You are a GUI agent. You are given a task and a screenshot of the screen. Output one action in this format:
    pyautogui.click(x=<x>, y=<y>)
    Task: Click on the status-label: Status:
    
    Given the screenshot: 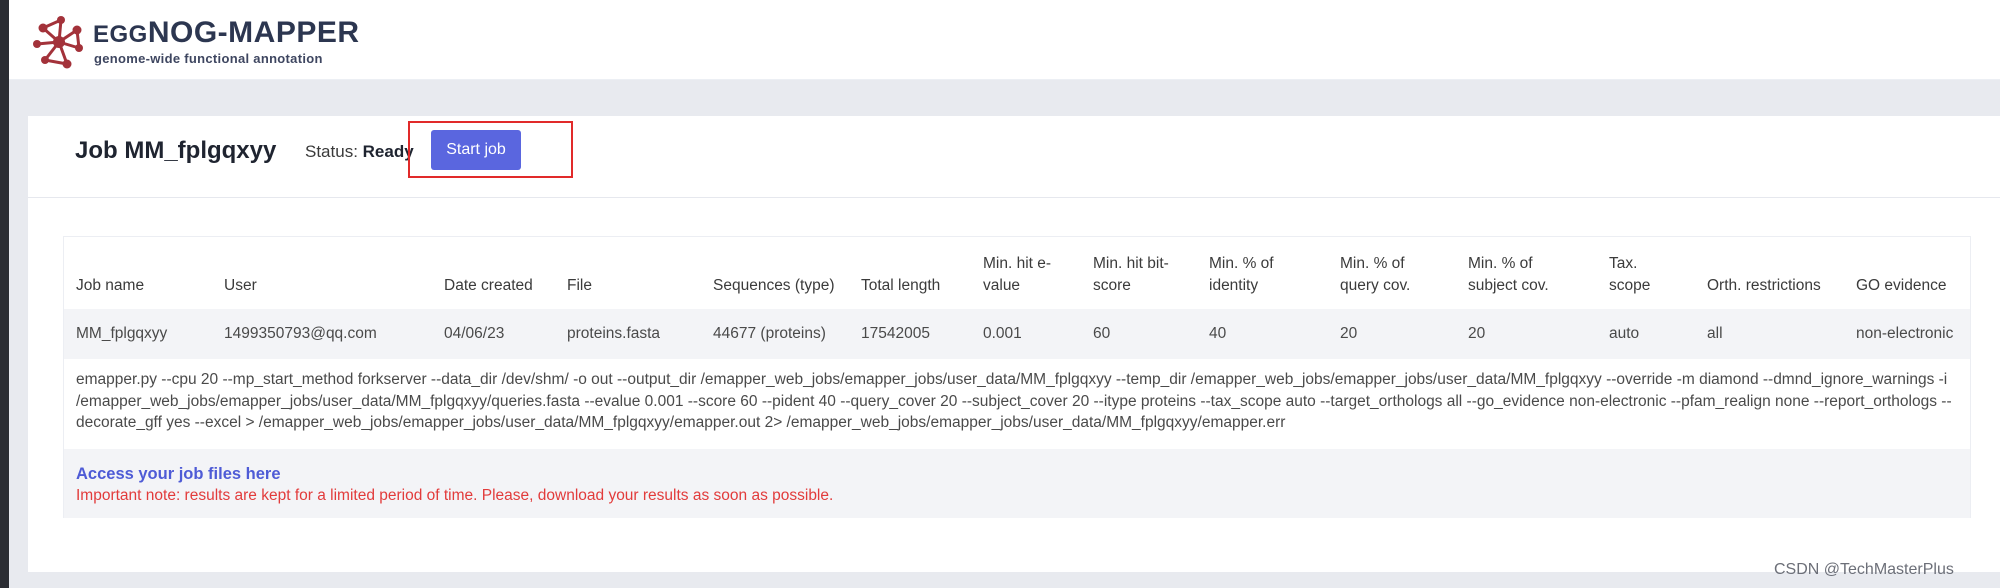 What is the action you would take?
    pyautogui.click(x=331, y=151)
    